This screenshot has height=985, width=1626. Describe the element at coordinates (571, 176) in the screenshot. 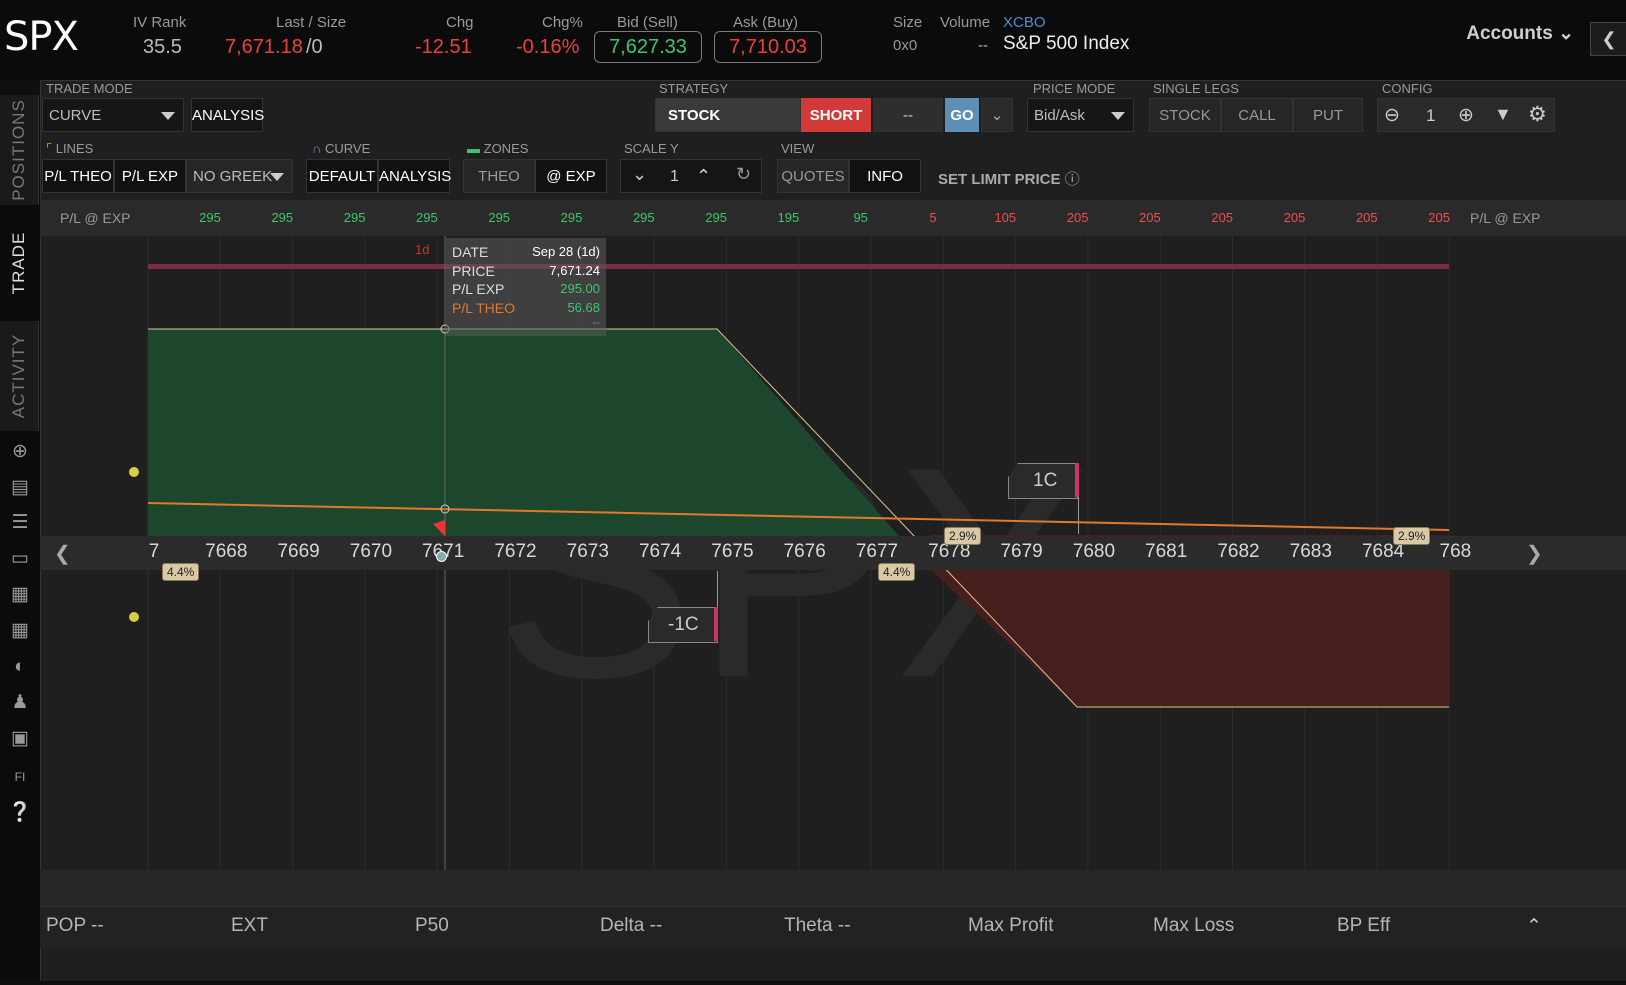

I see `zones-exp-button: @ EXP` at that location.